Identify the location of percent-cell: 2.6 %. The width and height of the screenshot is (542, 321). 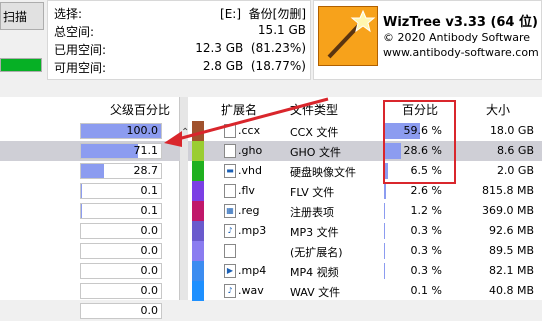
(414, 191).